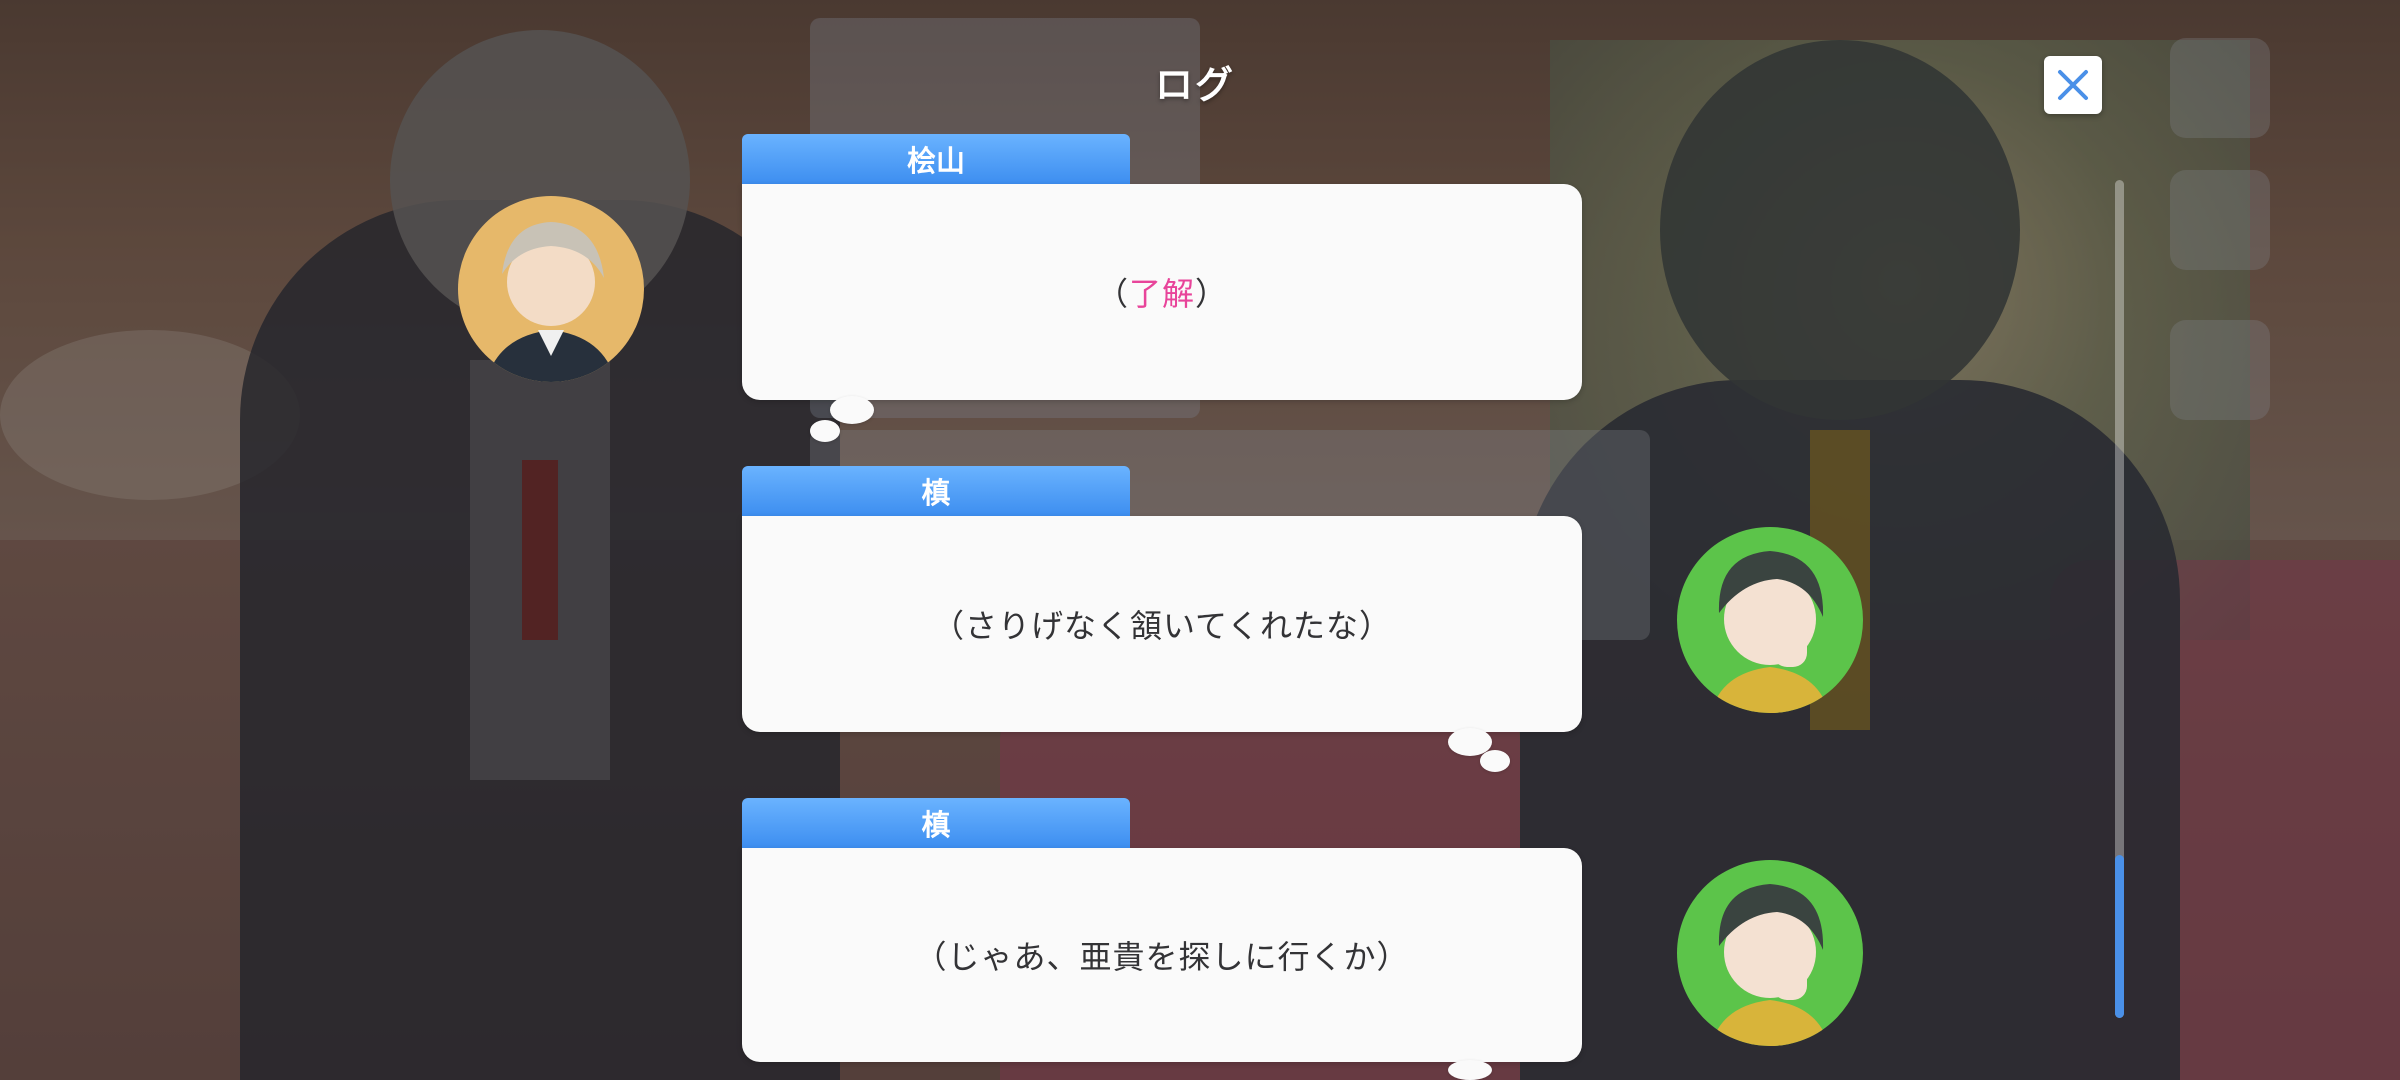  What do you see at coordinates (1194, 85) in the screenshot?
I see `log-title: ログ` at bounding box center [1194, 85].